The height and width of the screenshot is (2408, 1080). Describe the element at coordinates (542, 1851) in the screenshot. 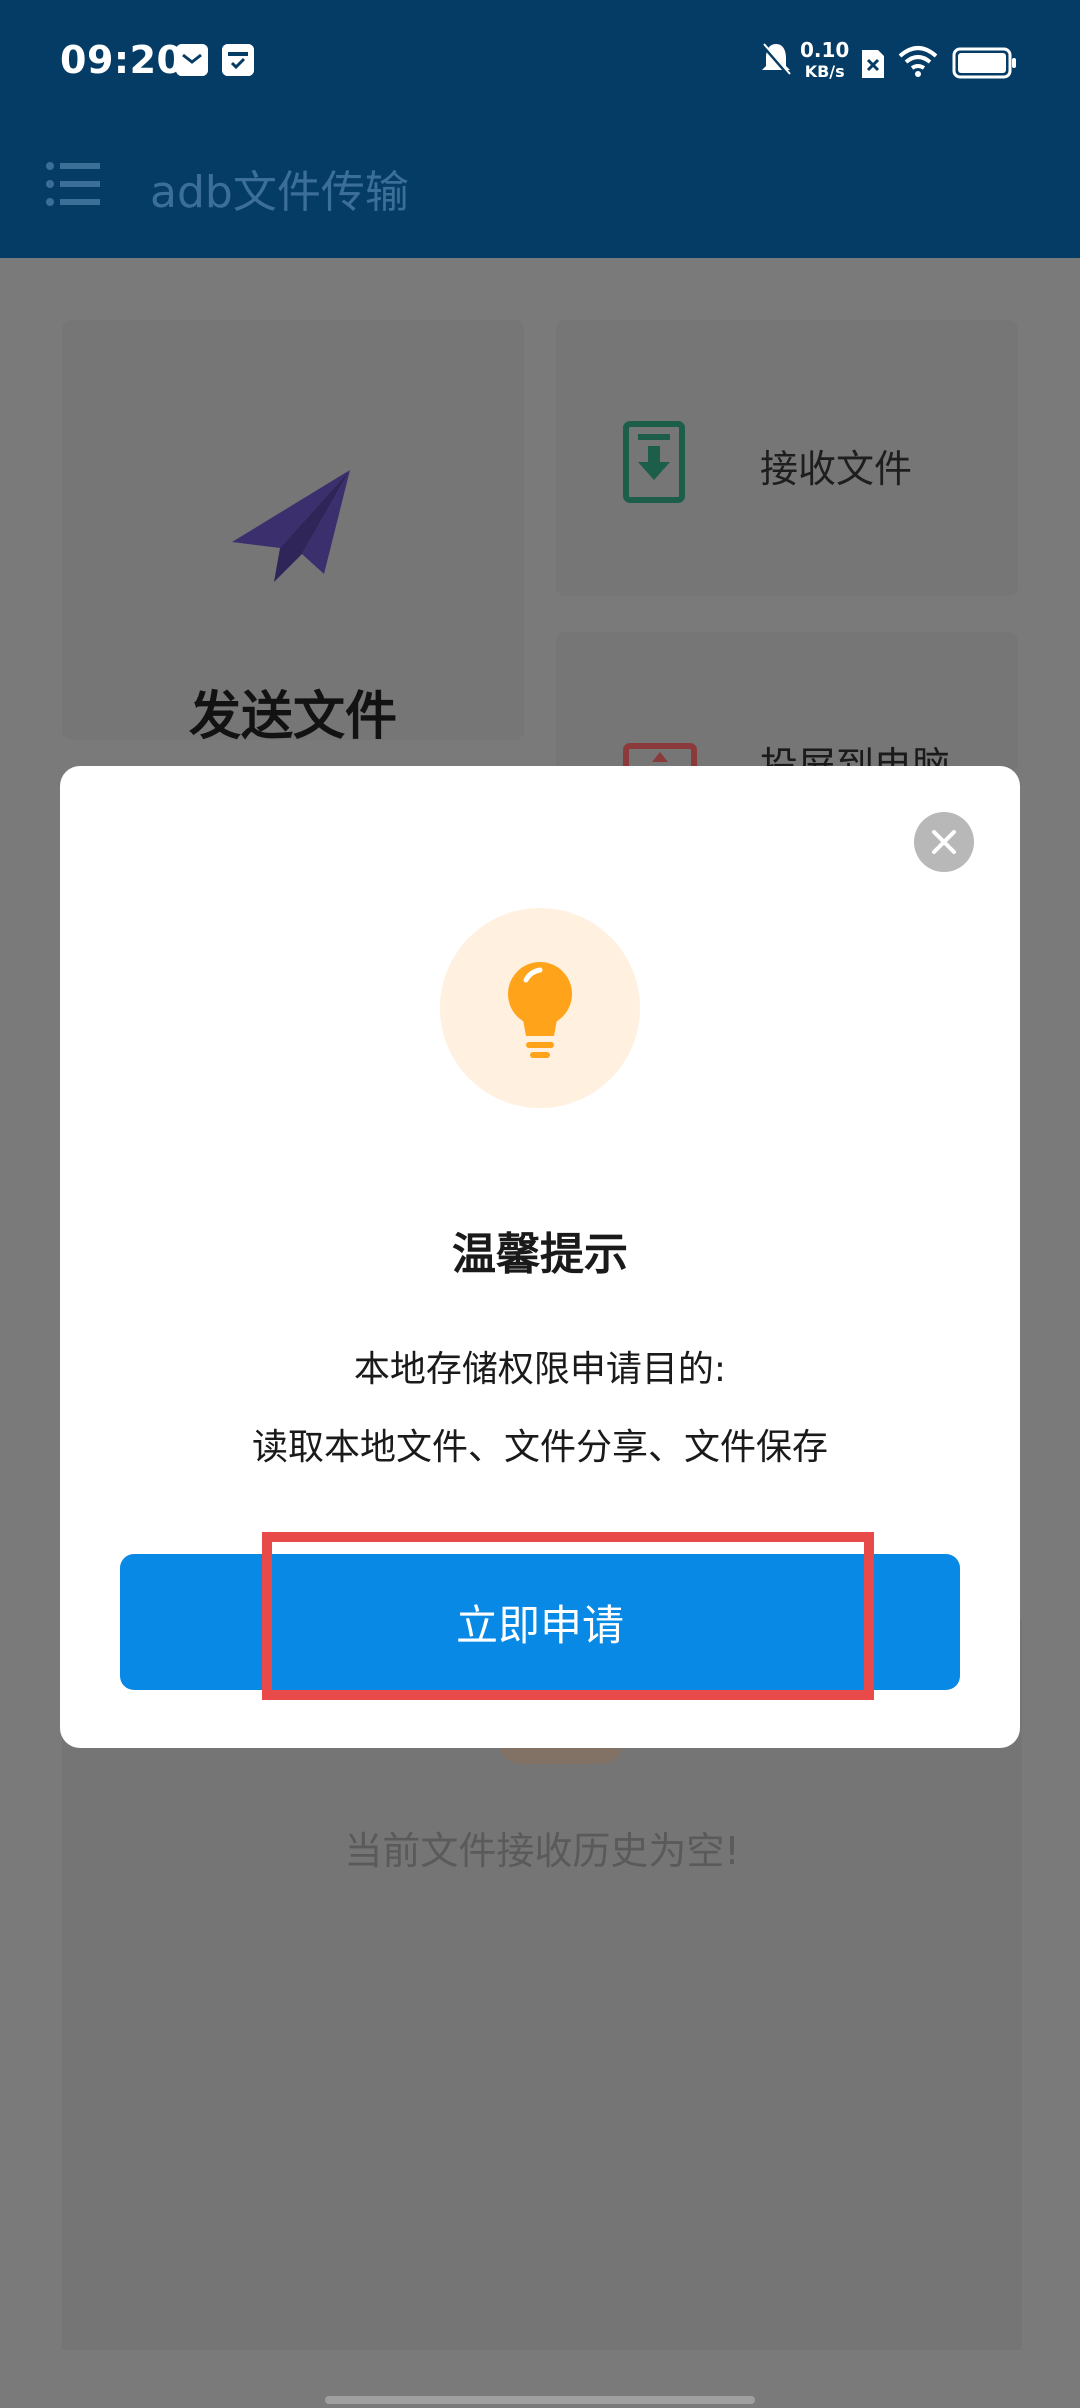

I see `empty-history-text: 当前文件接收历史为空!` at that location.